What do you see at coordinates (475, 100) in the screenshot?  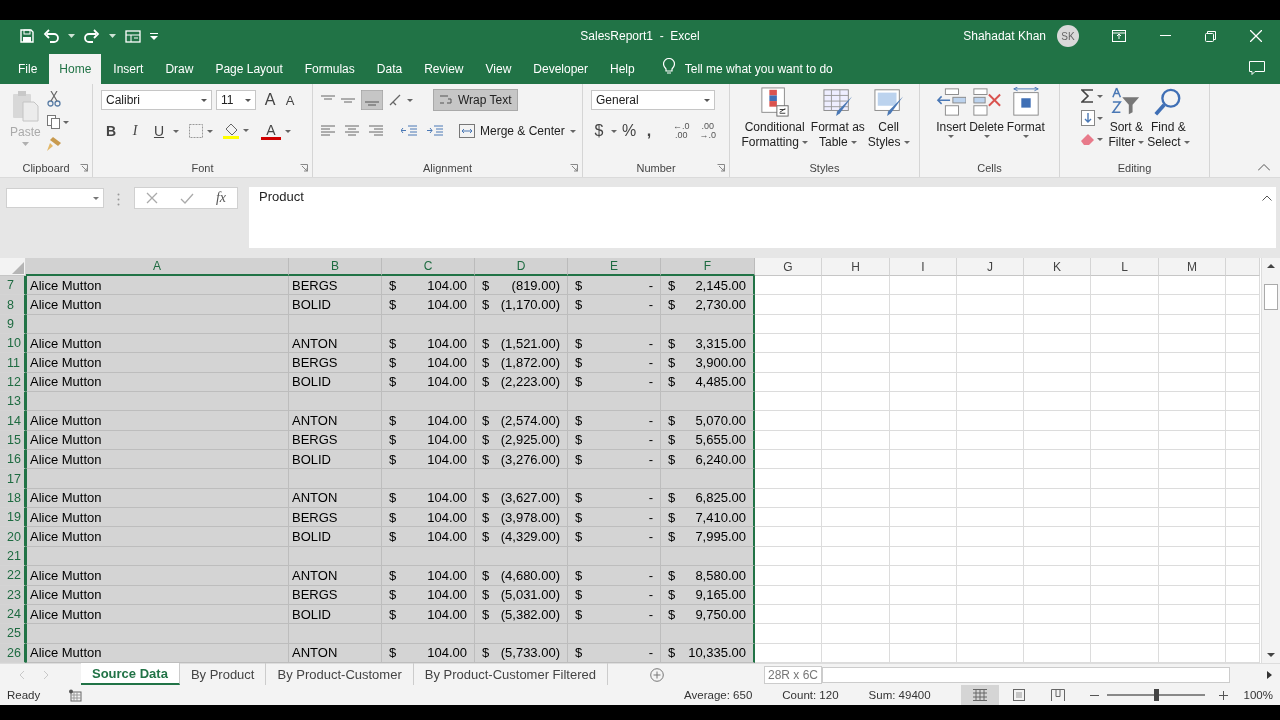 I see `wrap-text-button: Wrap Text` at bounding box center [475, 100].